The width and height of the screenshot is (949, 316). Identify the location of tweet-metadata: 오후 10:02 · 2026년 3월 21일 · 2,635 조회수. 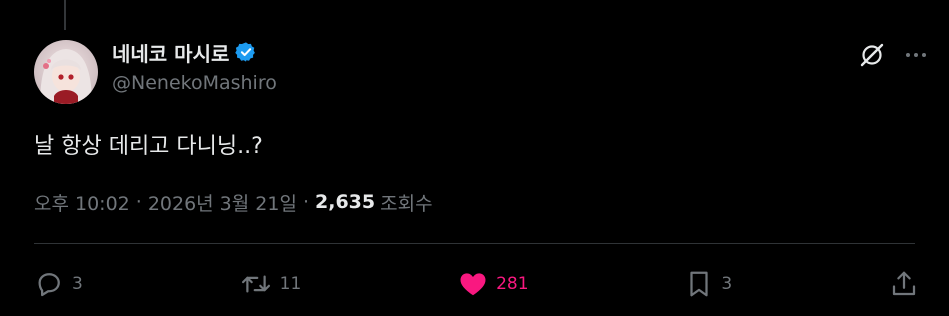
(233, 202).